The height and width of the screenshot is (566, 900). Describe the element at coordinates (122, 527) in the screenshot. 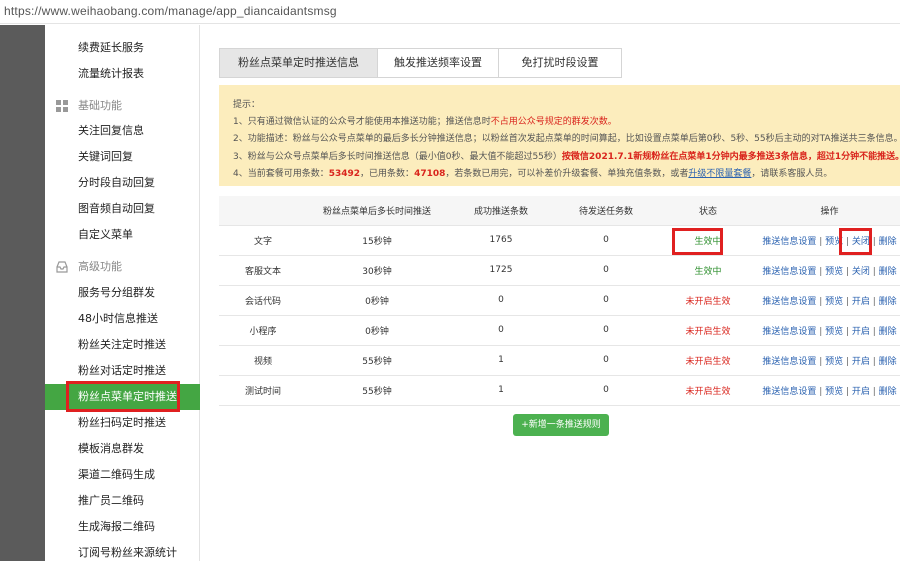

I see `sidebar-item-poster-qrcode: 生成海报二维码` at that location.